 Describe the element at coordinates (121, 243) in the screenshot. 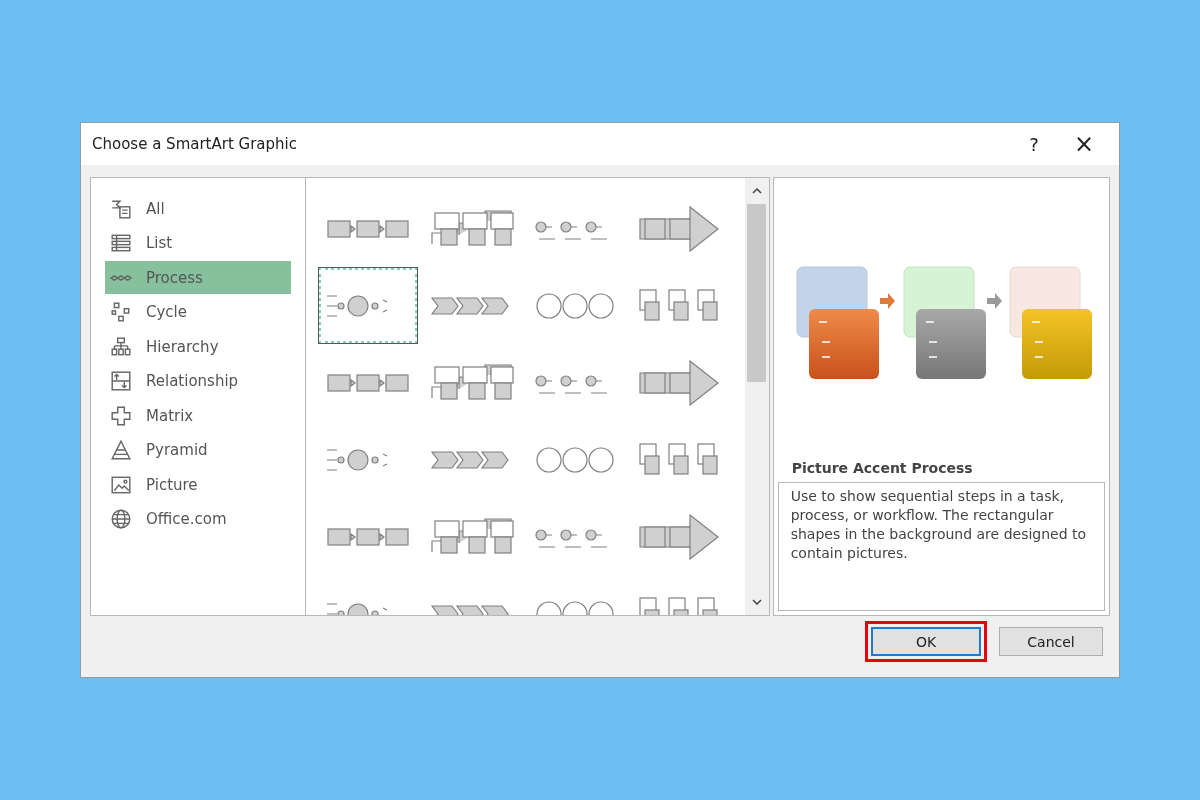

I see `list-icon` at that location.